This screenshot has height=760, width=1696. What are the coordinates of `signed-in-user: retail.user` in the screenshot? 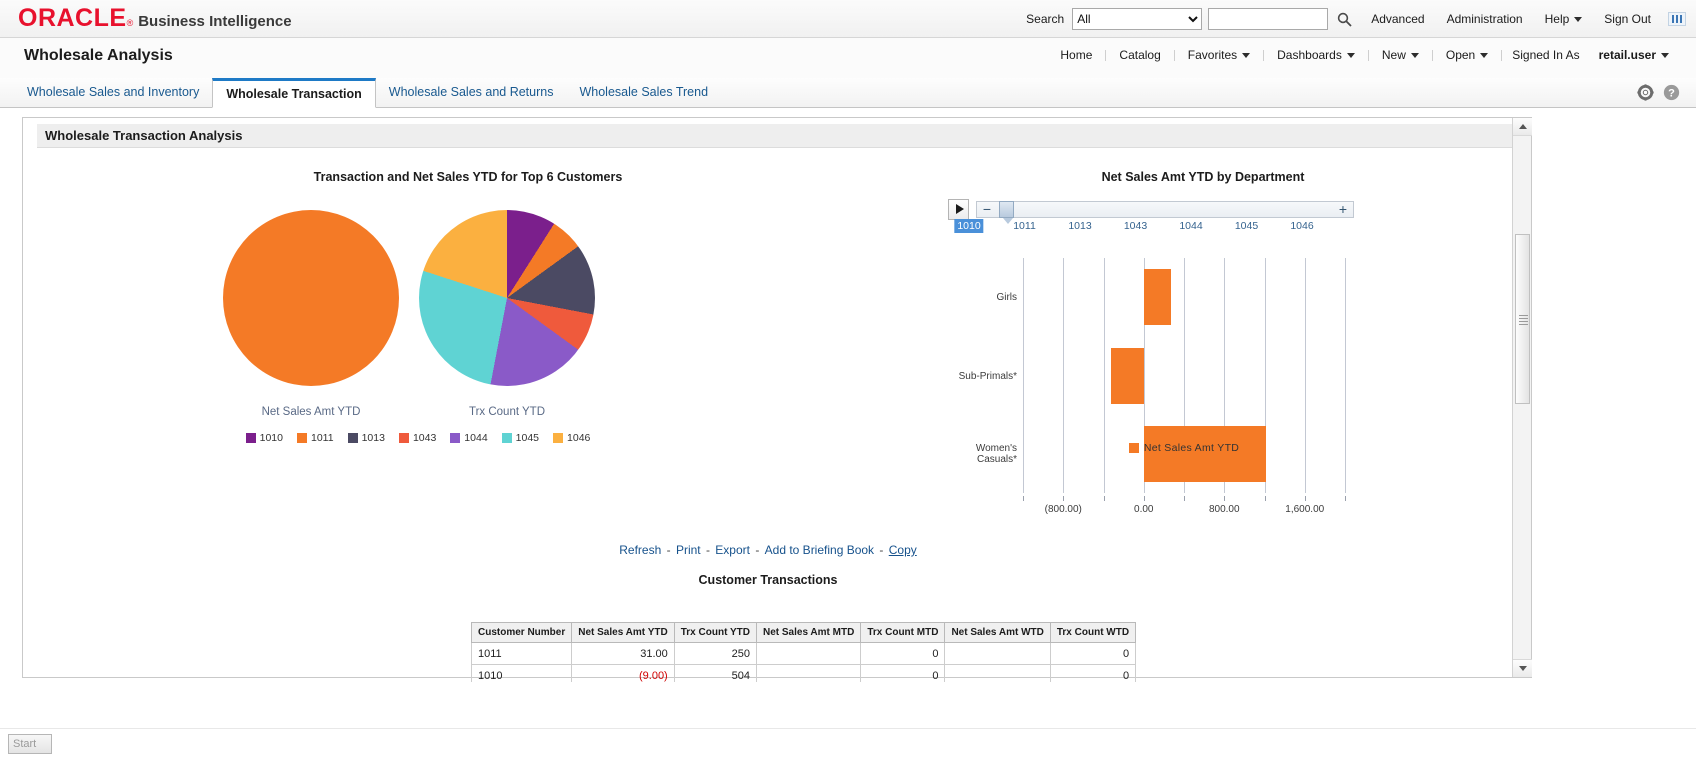 It's located at (1627, 55).